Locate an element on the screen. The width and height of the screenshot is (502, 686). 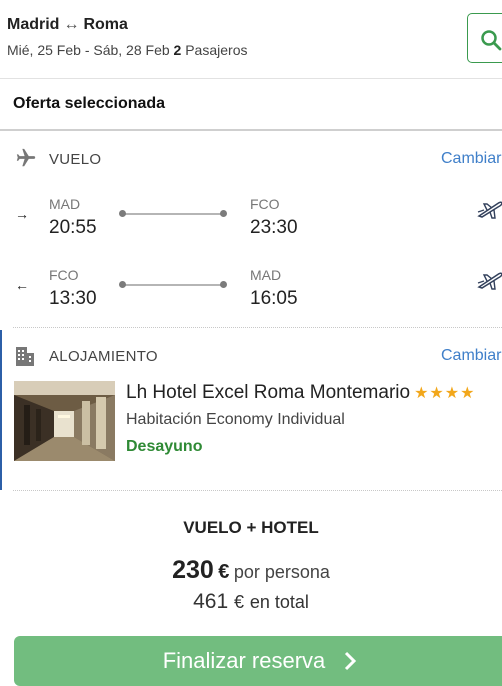
route: Madrid ↔ Roma is located at coordinates (67, 25).